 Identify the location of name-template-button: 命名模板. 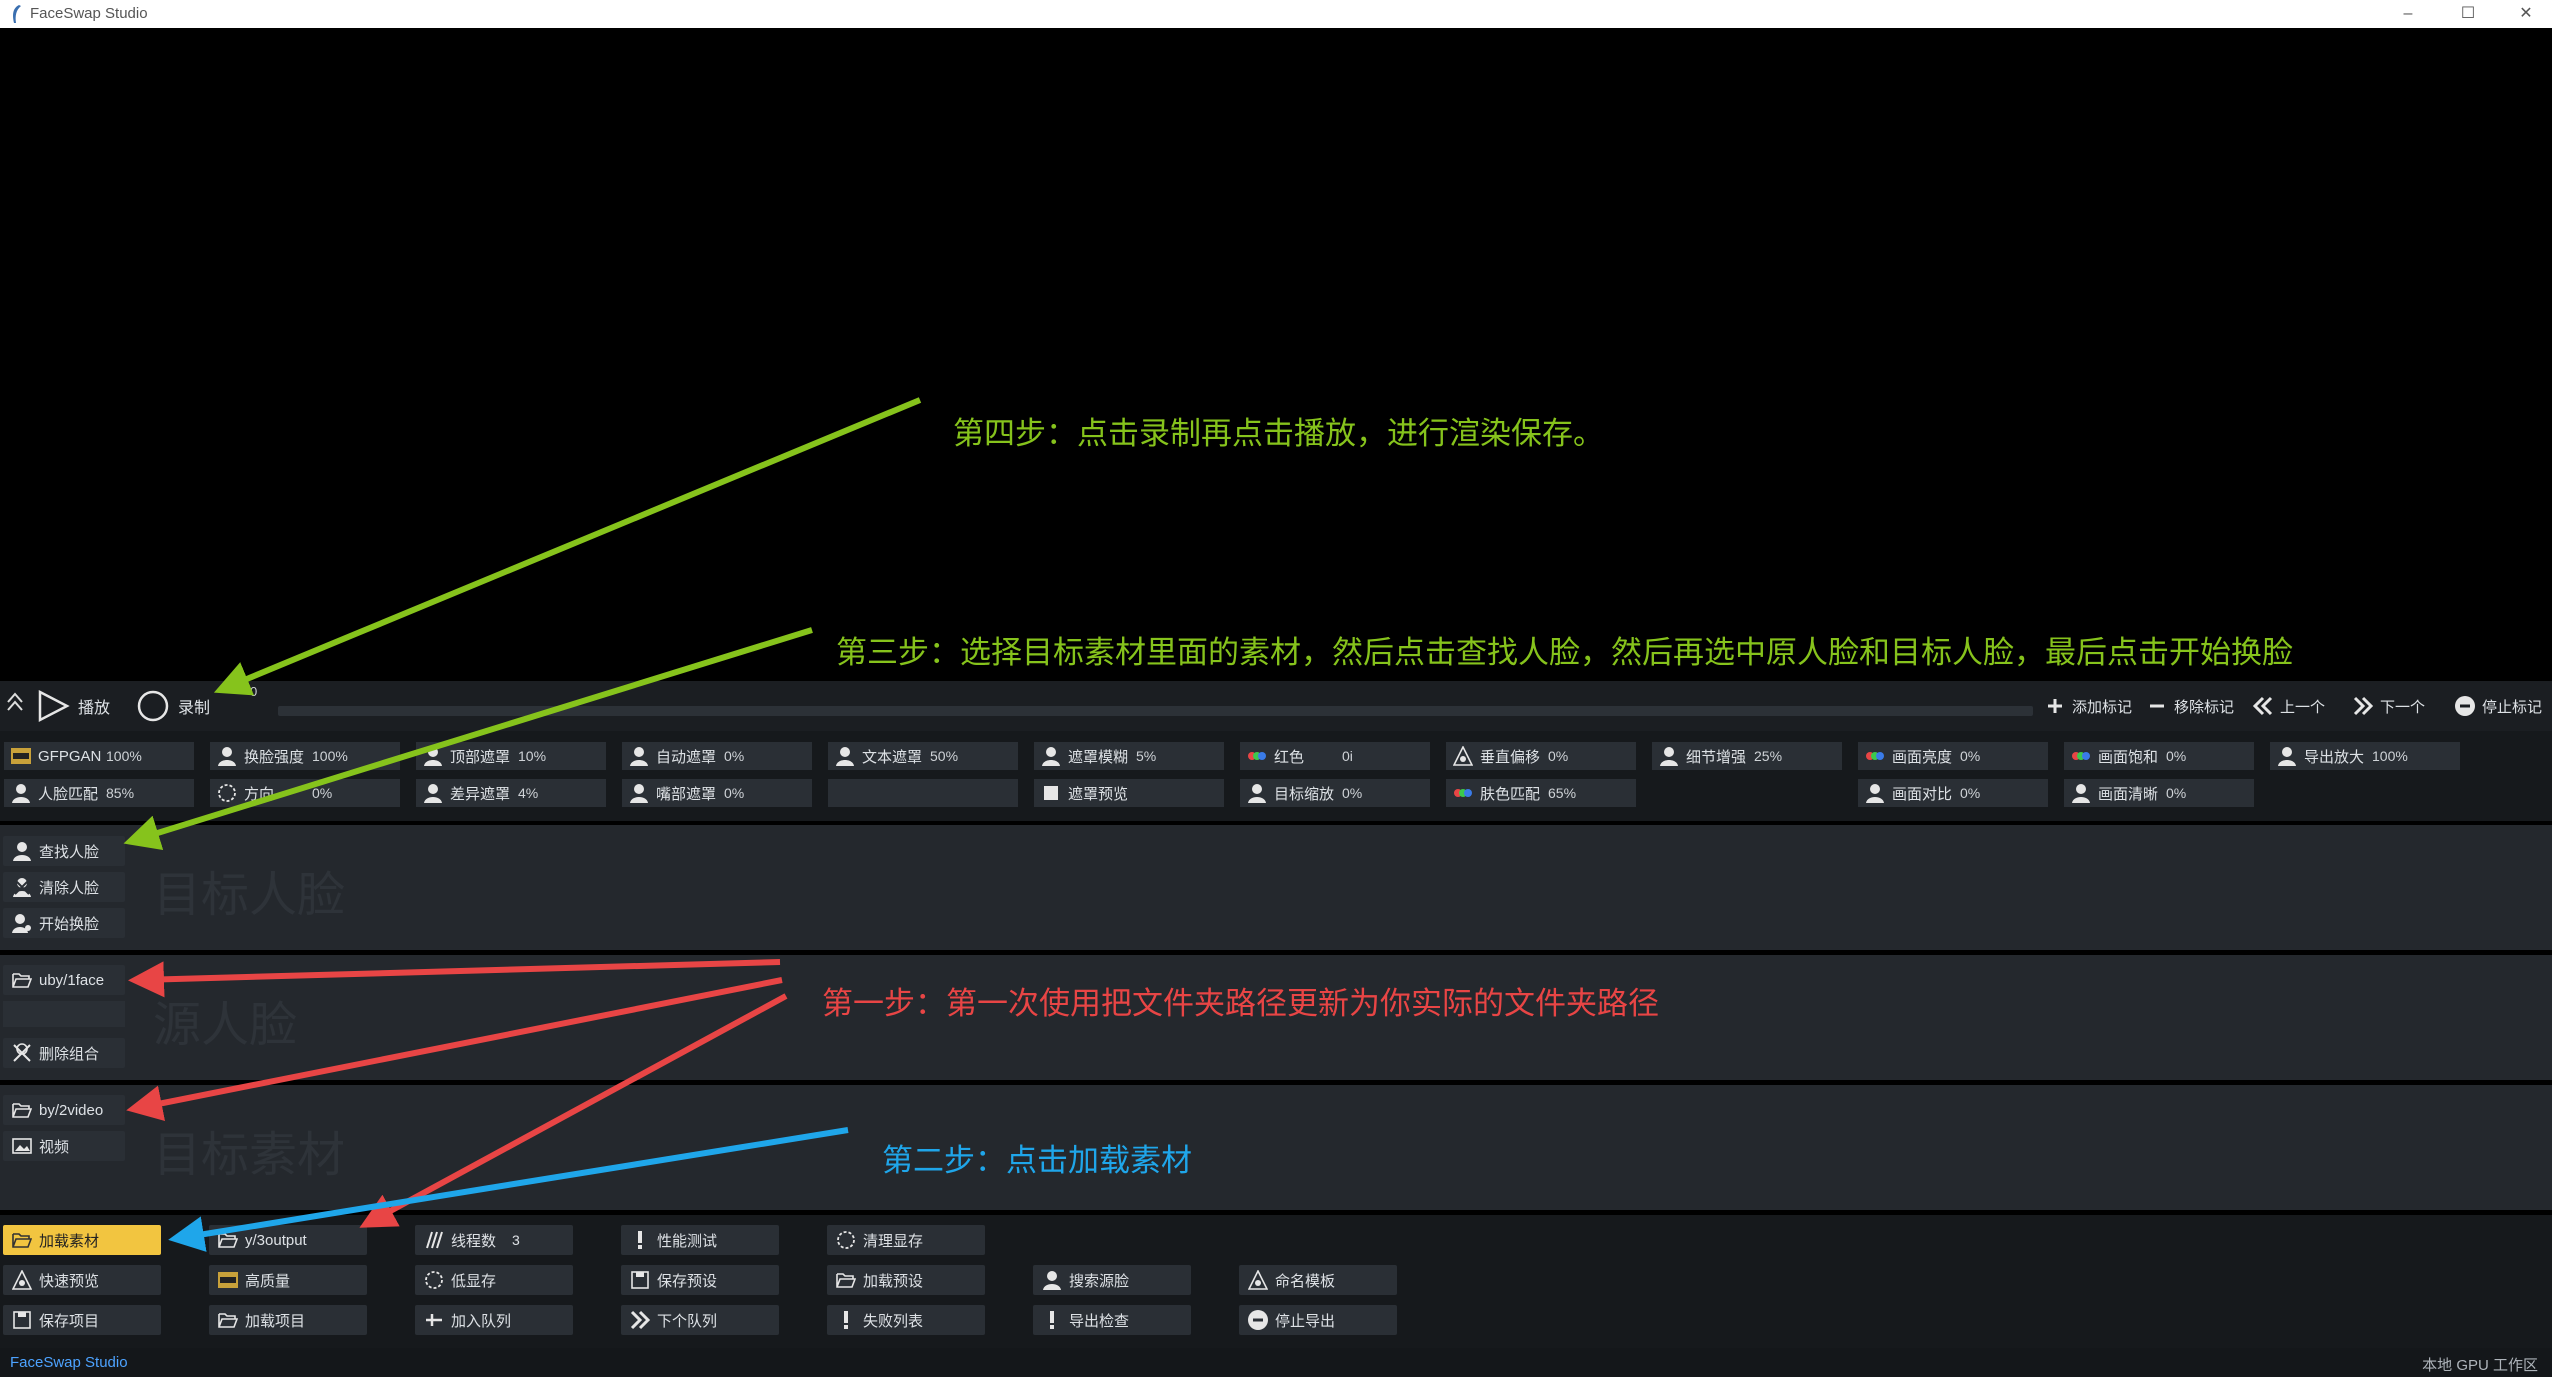
(1318, 1280).